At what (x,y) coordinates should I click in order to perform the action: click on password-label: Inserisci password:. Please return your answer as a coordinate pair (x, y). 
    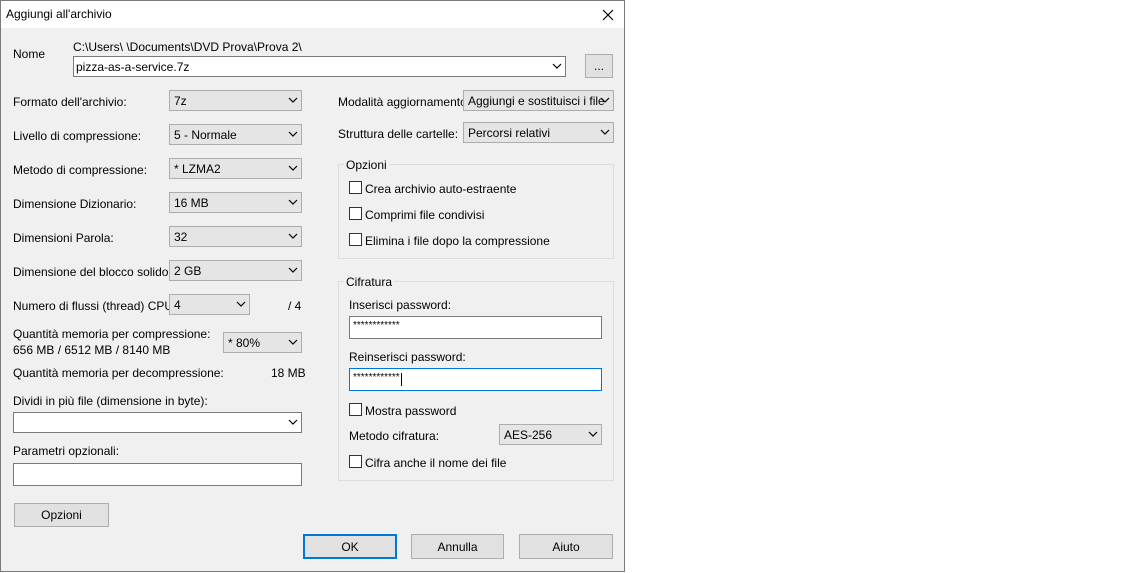
    Looking at the image, I should click on (400, 305).